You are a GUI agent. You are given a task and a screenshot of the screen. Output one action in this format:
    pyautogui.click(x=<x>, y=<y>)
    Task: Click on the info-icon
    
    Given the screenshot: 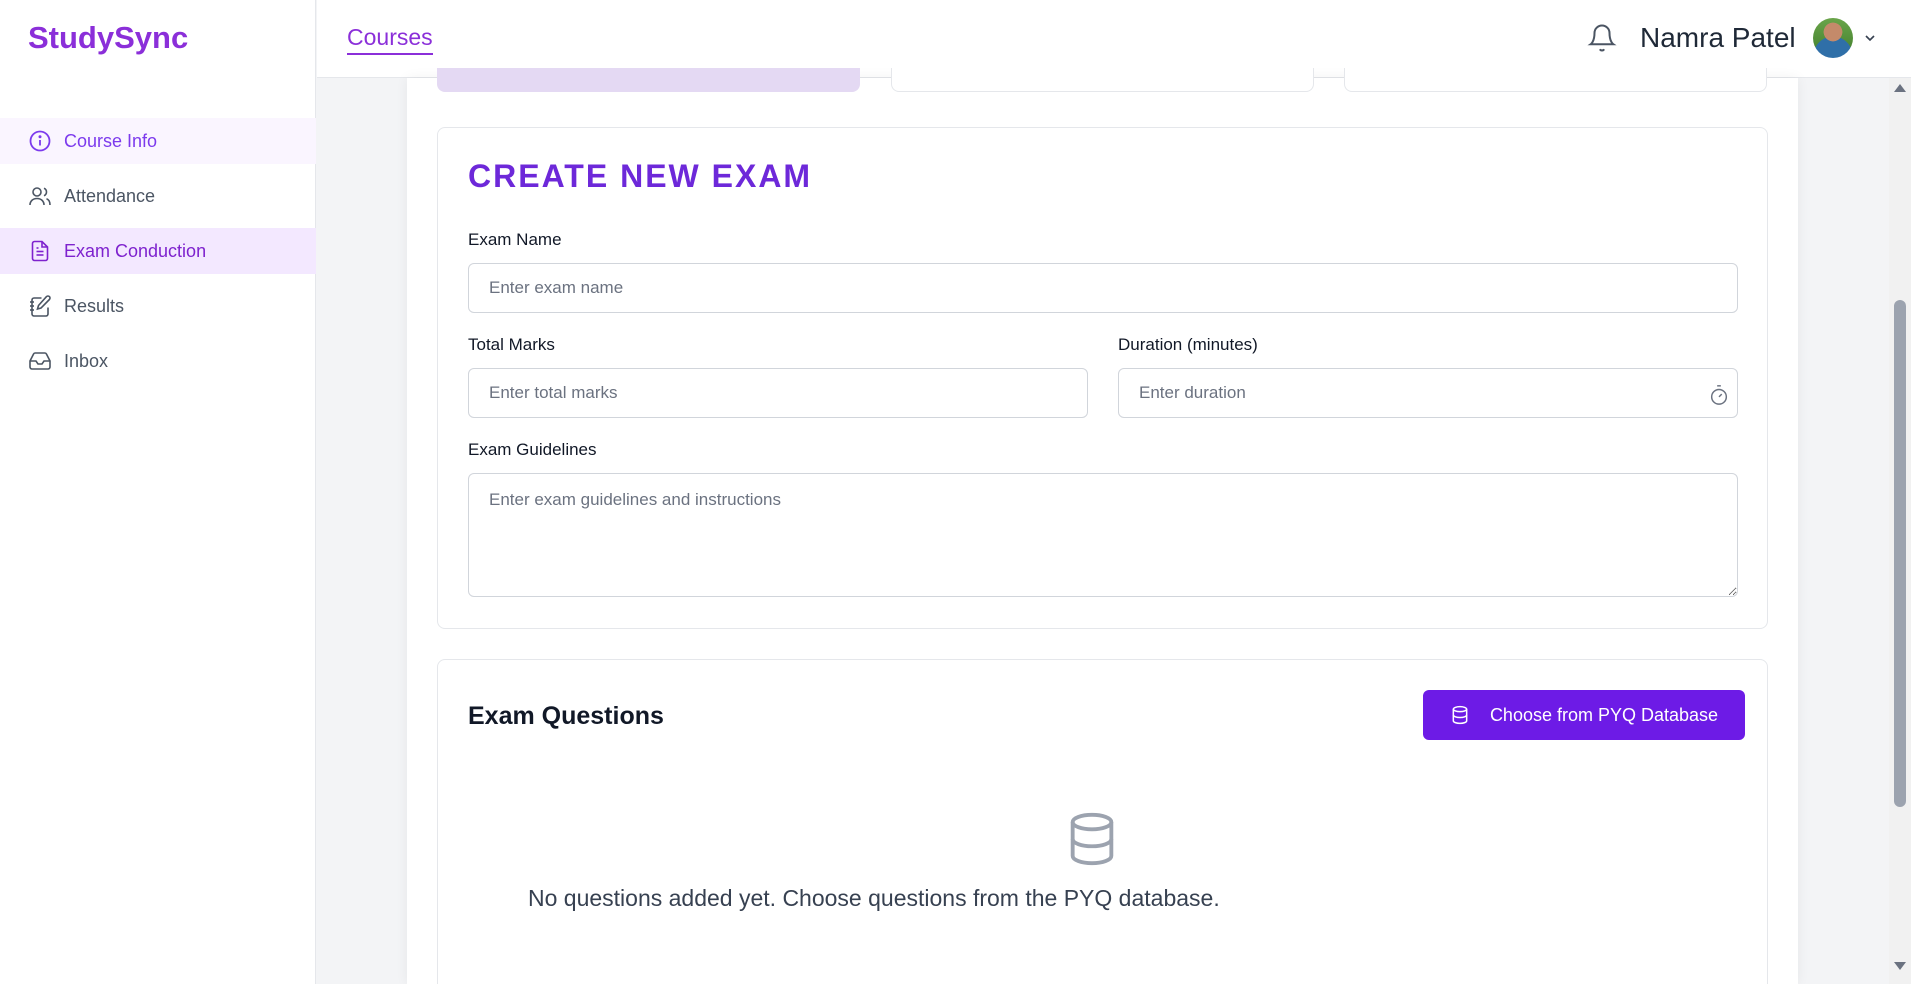 What is the action you would take?
    pyautogui.click(x=40, y=141)
    